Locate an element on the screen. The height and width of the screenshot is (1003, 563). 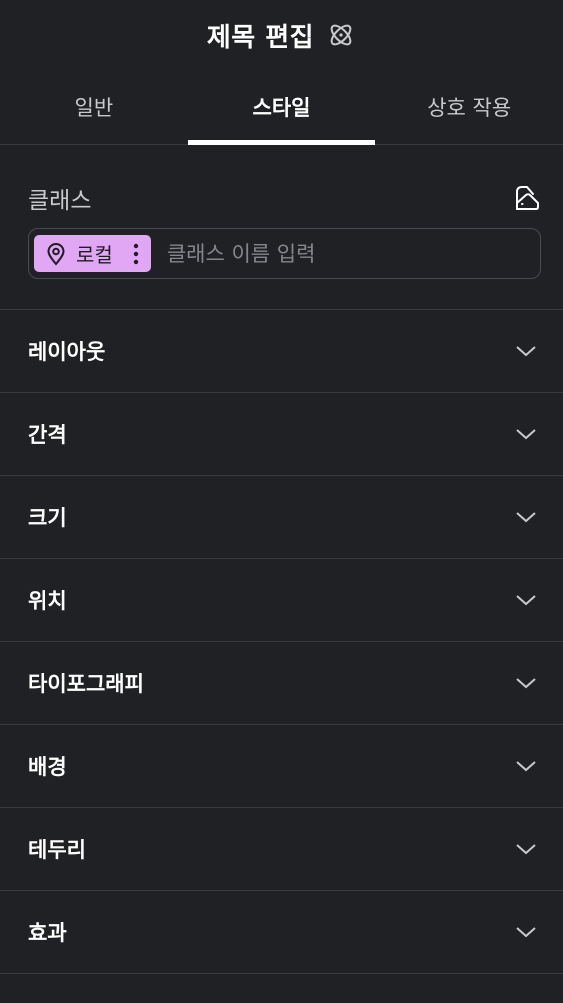
section-label: 테두리 is located at coordinates (57, 850).